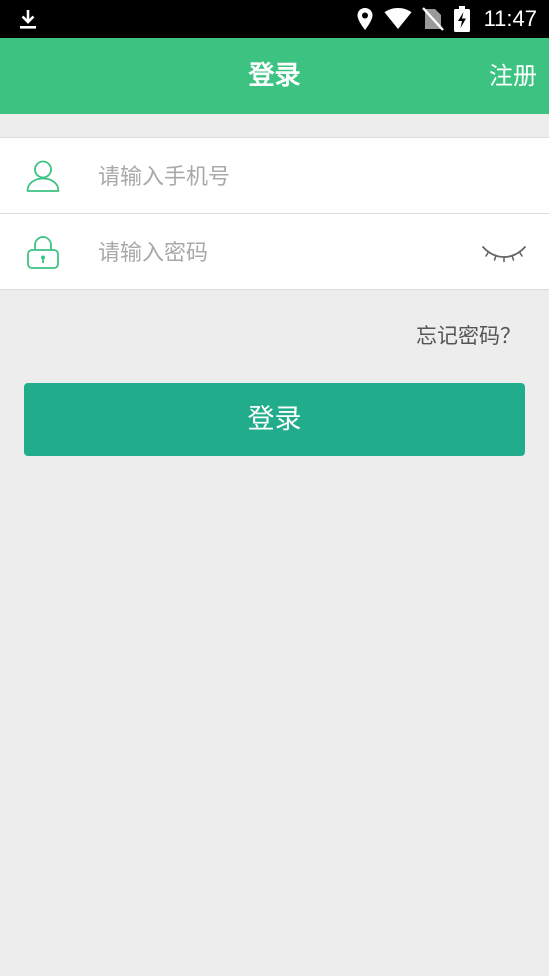 The width and height of the screenshot is (549, 976). What do you see at coordinates (43, 176) in the screenshot?
I see `user-icon` at bounding box center [43, 176].